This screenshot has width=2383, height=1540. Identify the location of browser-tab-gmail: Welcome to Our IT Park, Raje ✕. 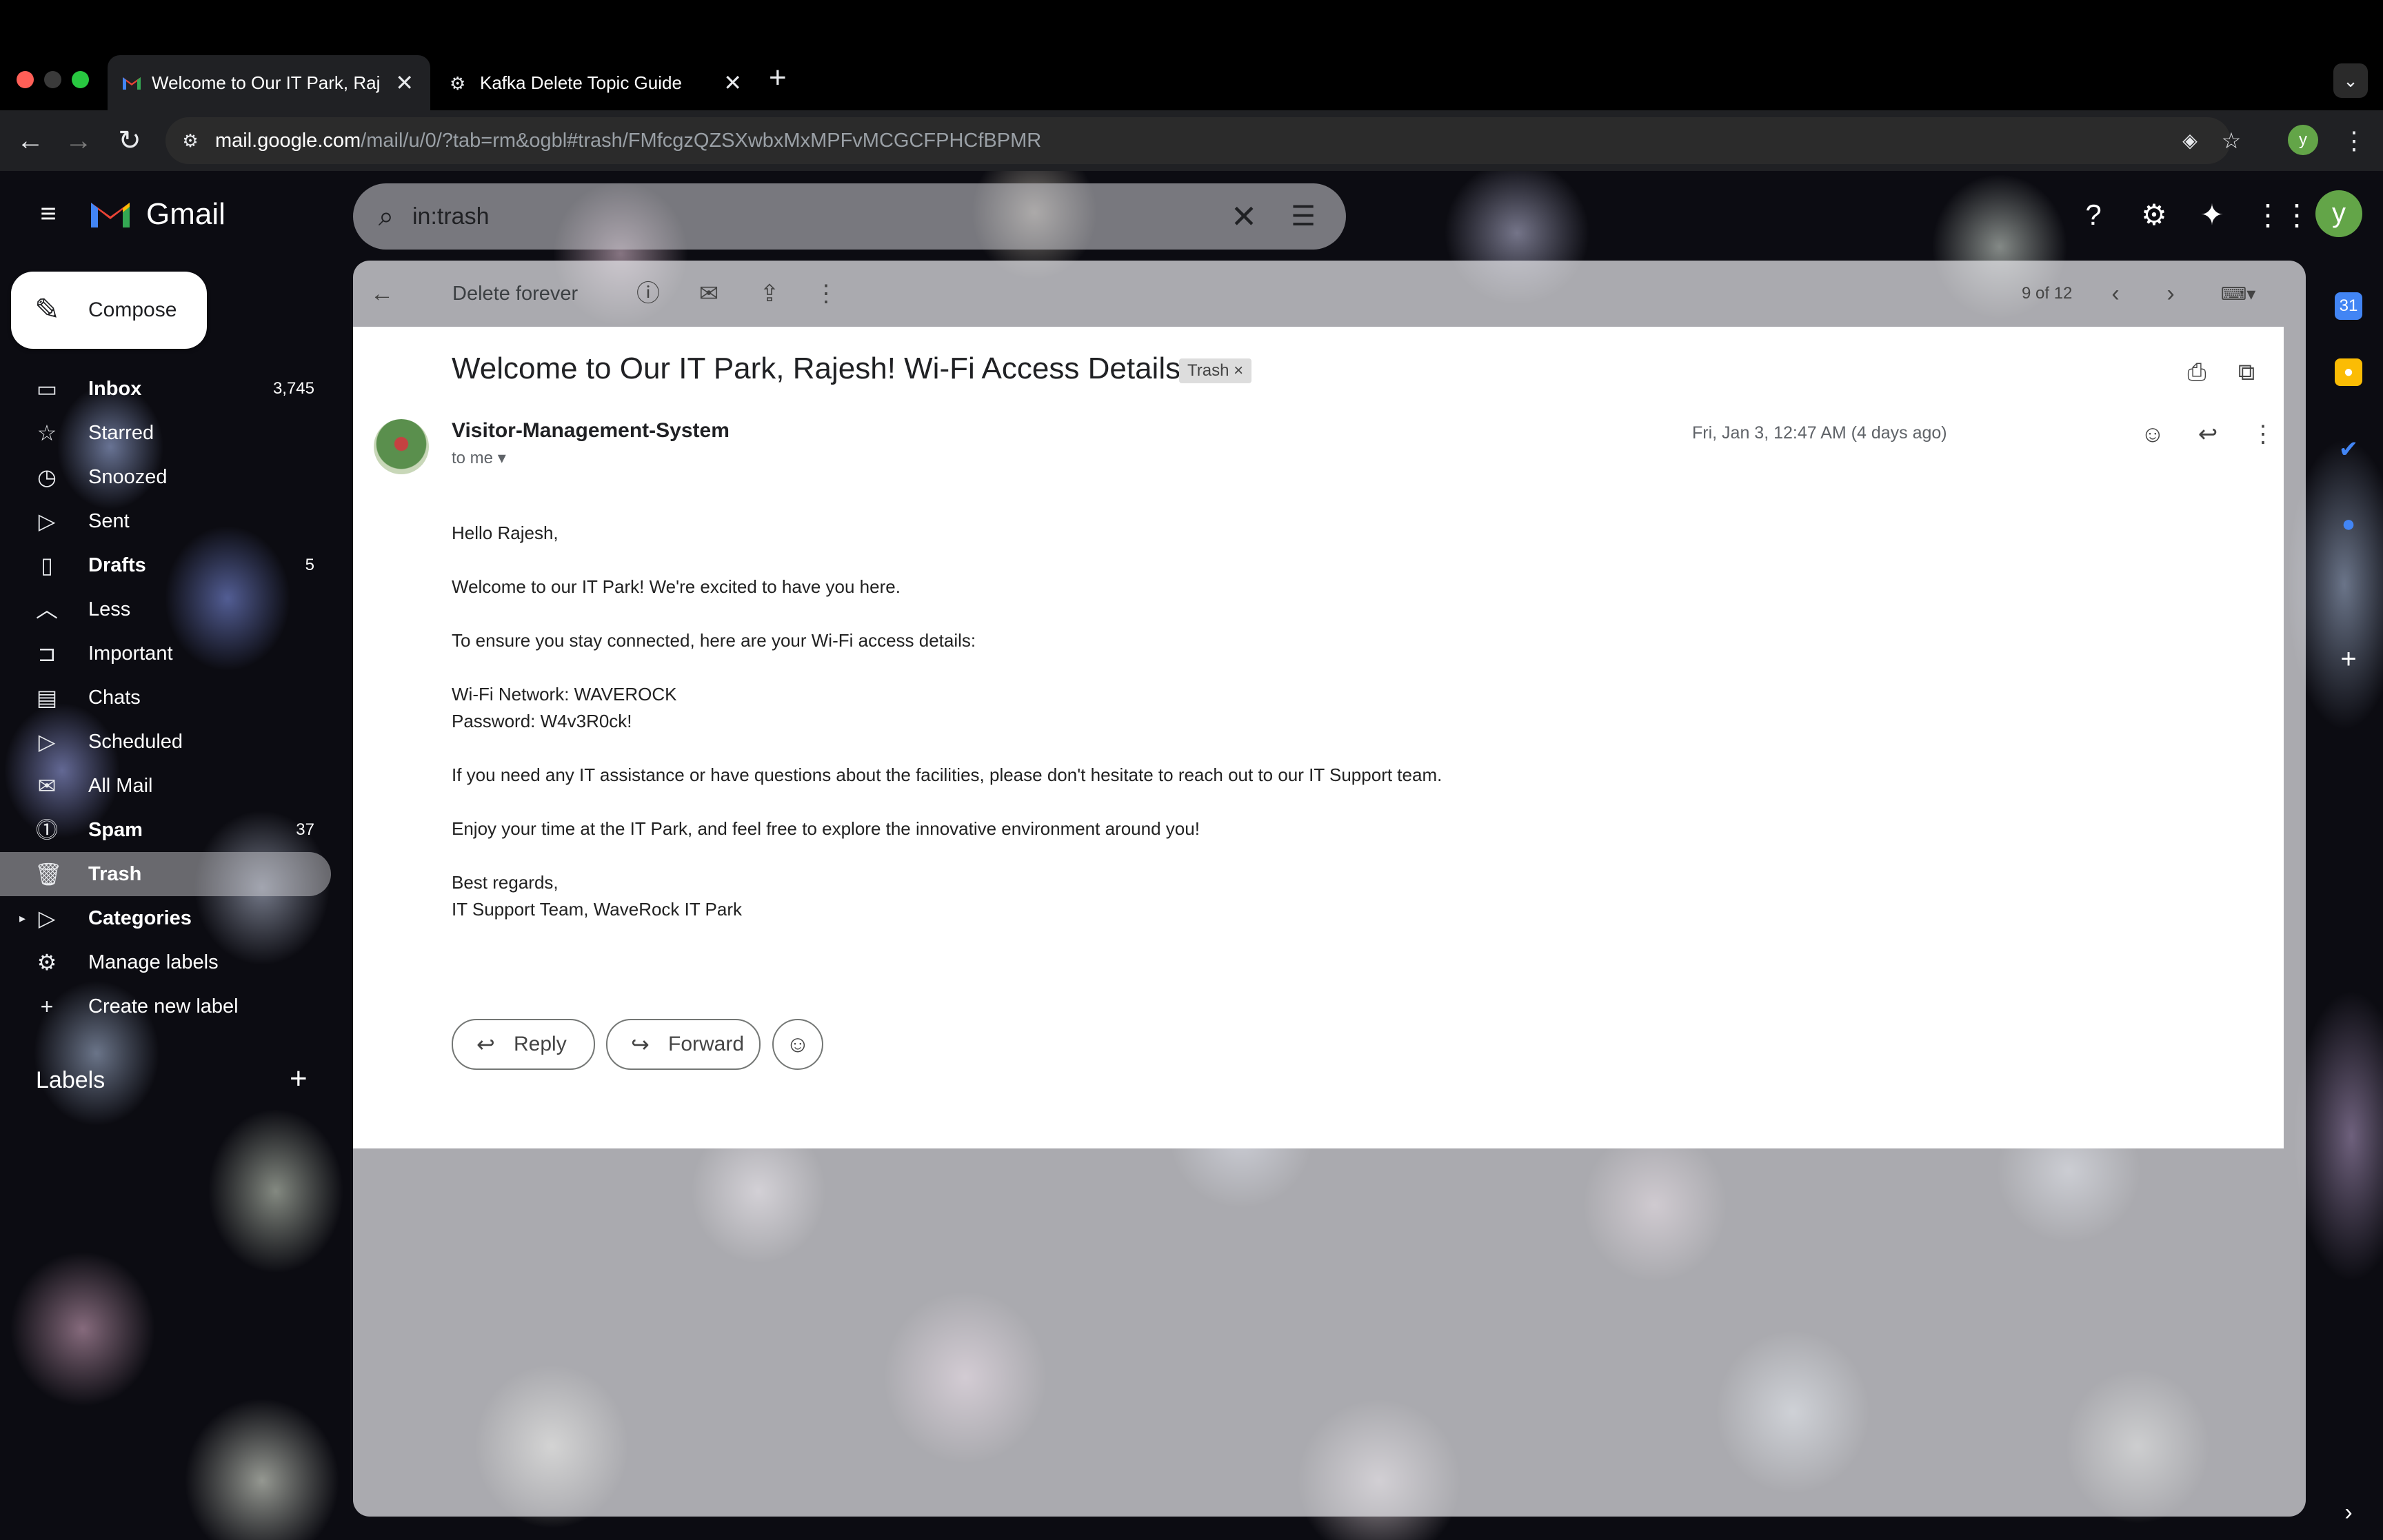
(269, 83).